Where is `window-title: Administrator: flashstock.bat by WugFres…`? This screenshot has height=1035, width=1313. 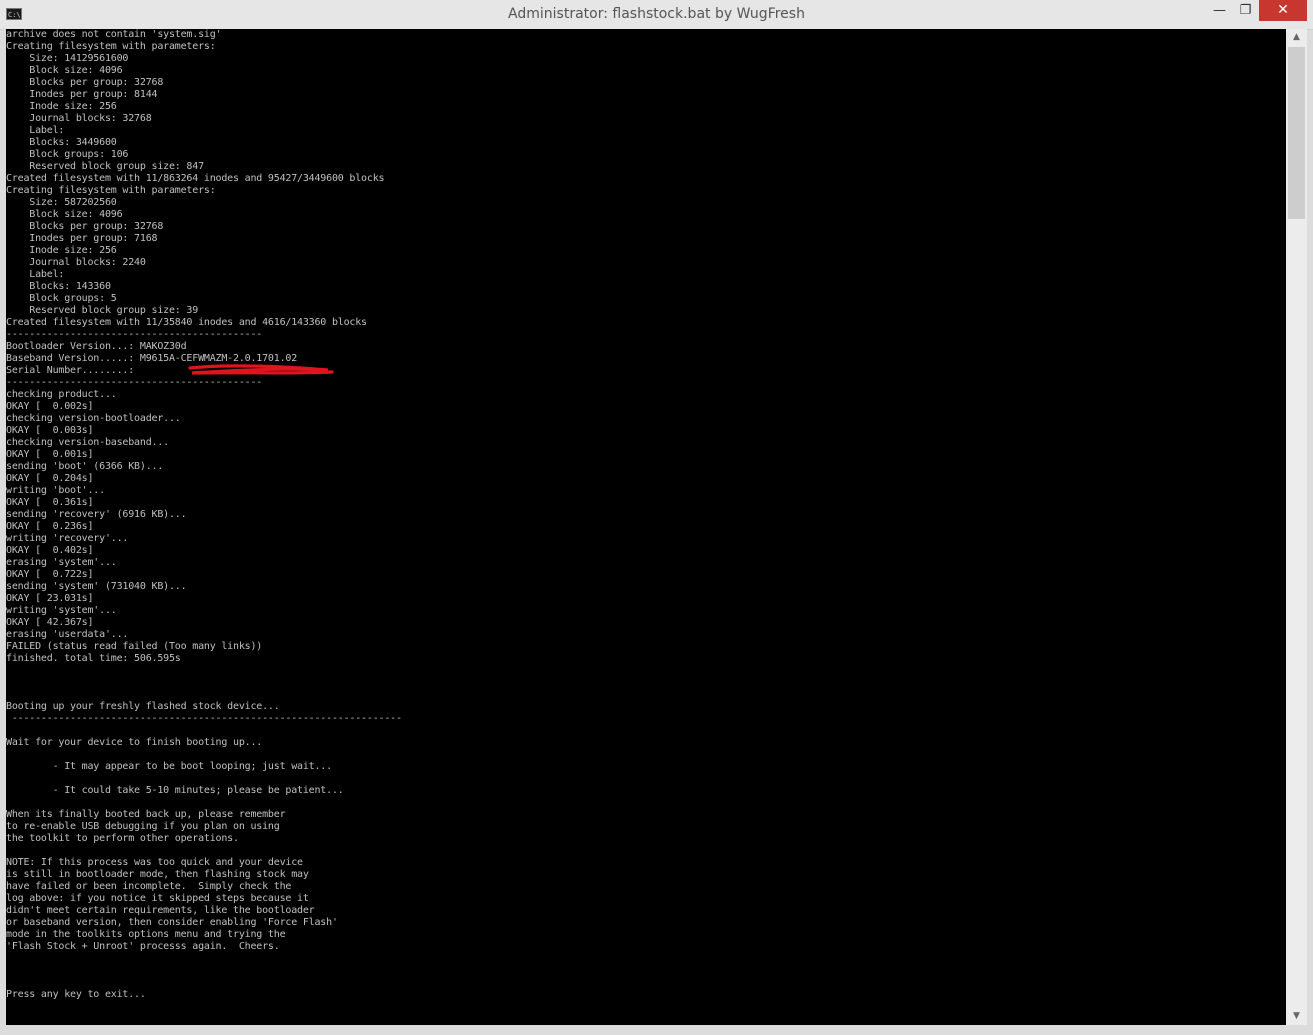 window-title: Administrator: flashstock.bat by WugFres… is located at coordinates (656, 14).